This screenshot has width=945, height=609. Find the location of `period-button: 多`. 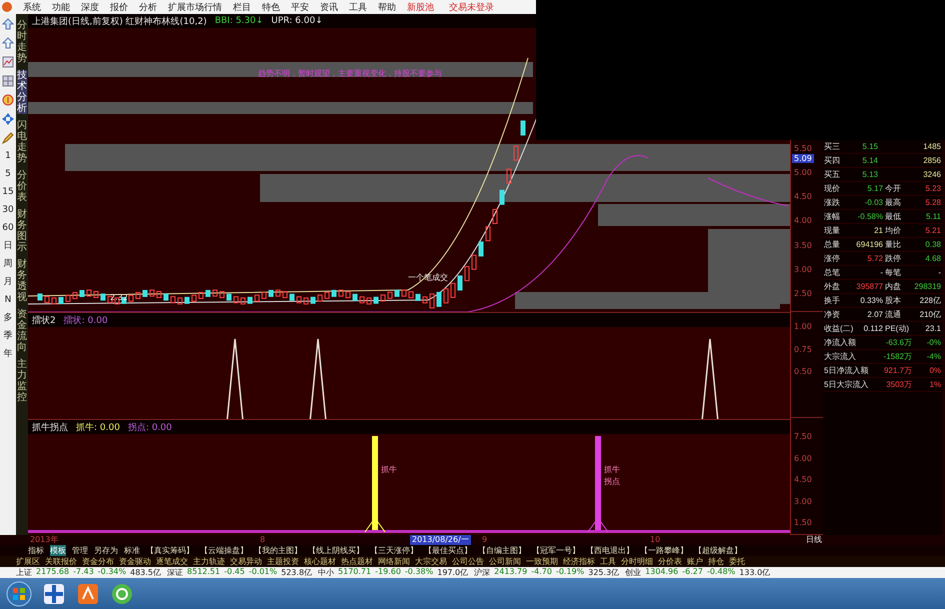

period-button: 多 is located at coordinates (8, 318).